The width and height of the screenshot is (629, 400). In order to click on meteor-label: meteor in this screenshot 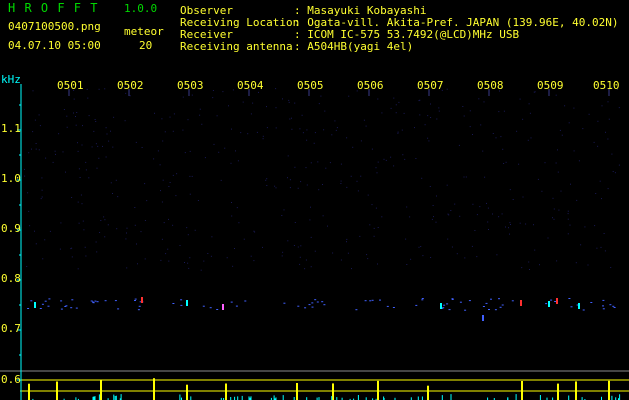, I will do `click(144, 31)`.